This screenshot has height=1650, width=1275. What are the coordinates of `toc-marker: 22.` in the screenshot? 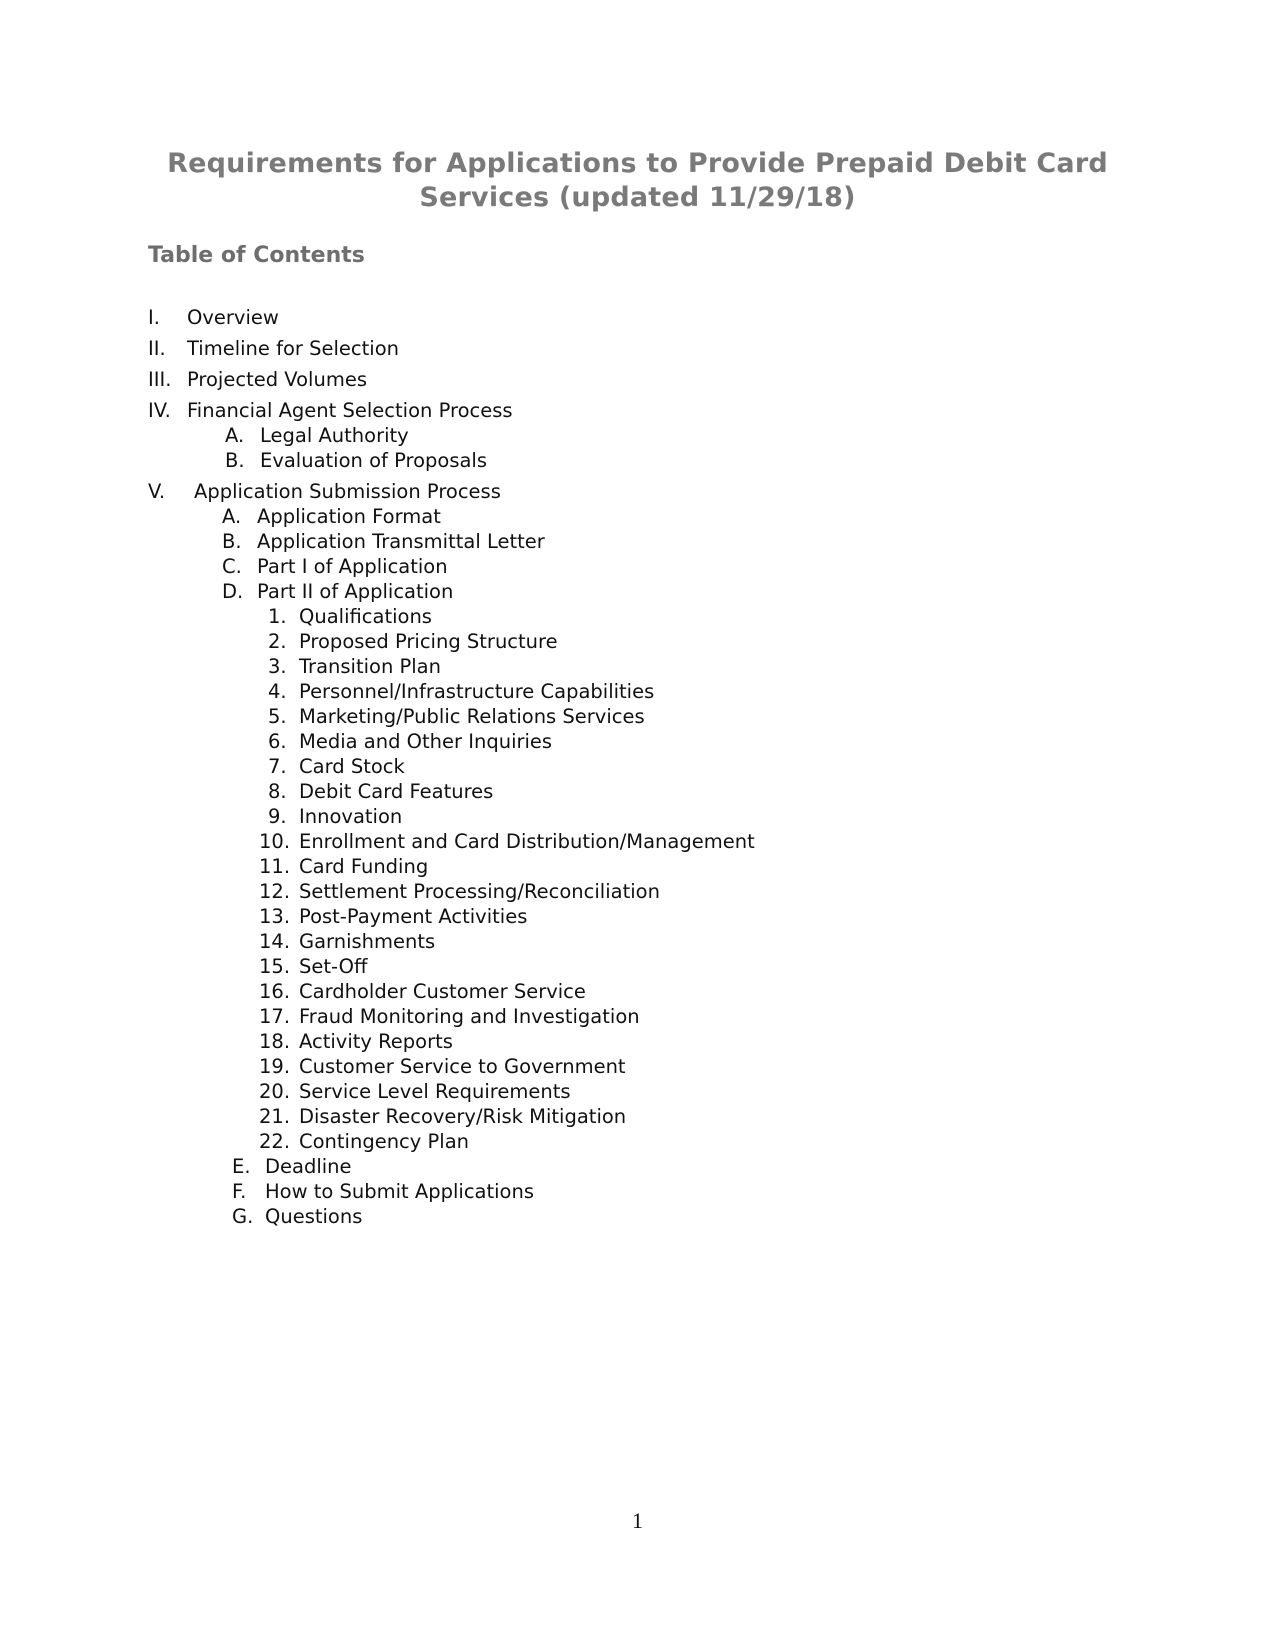 It's located at (275, 1141).